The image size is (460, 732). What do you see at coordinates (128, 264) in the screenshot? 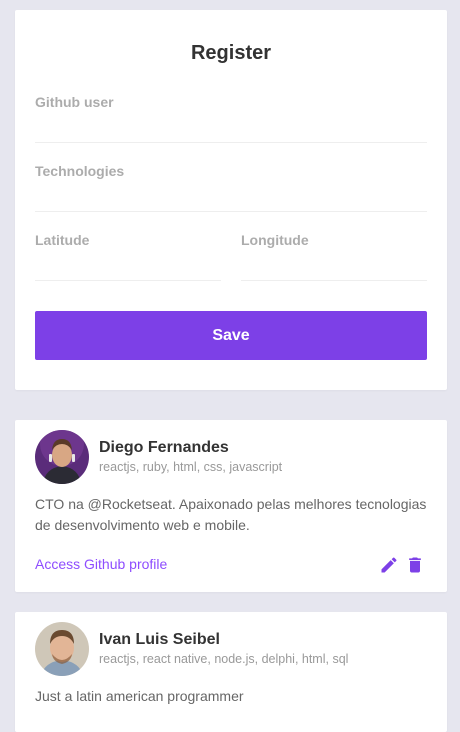
I see `latitude-input` at bounding box center [128, 264].